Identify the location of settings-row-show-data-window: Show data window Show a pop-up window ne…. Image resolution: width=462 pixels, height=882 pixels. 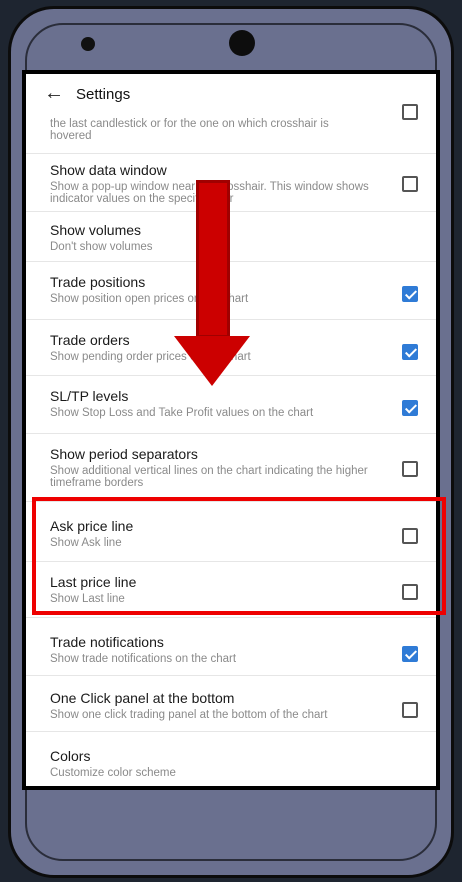
(231, 183).